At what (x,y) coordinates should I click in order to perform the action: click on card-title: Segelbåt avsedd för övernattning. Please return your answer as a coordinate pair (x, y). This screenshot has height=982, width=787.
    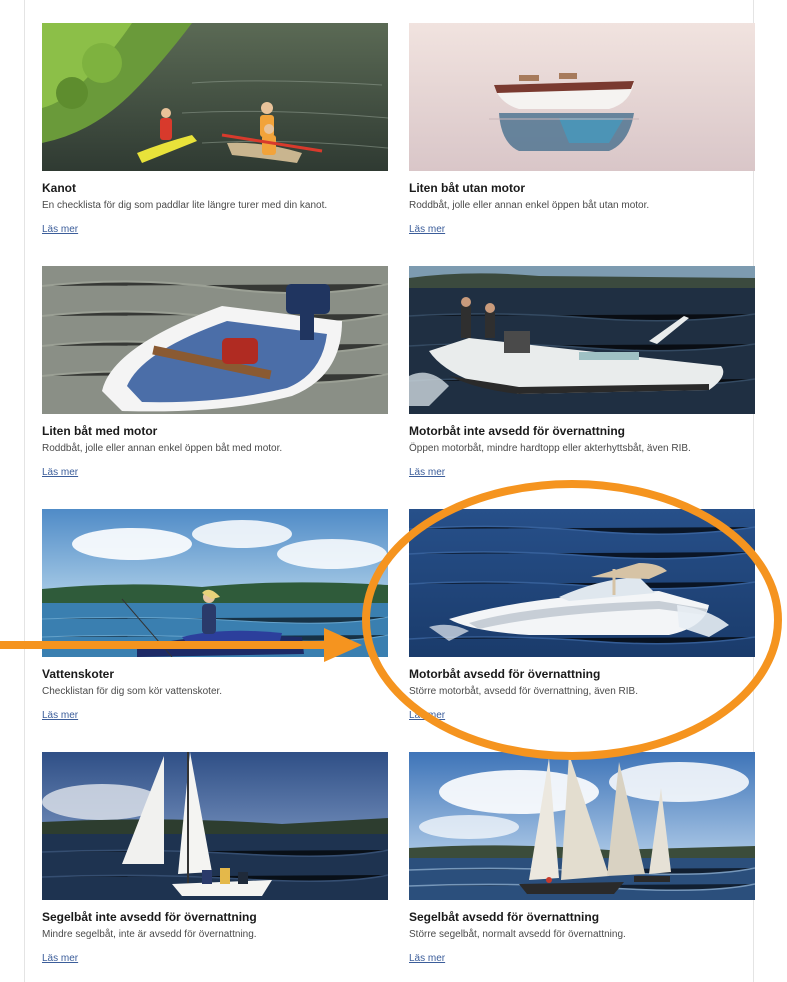
    Looking at the image, I should click on (504, 917).